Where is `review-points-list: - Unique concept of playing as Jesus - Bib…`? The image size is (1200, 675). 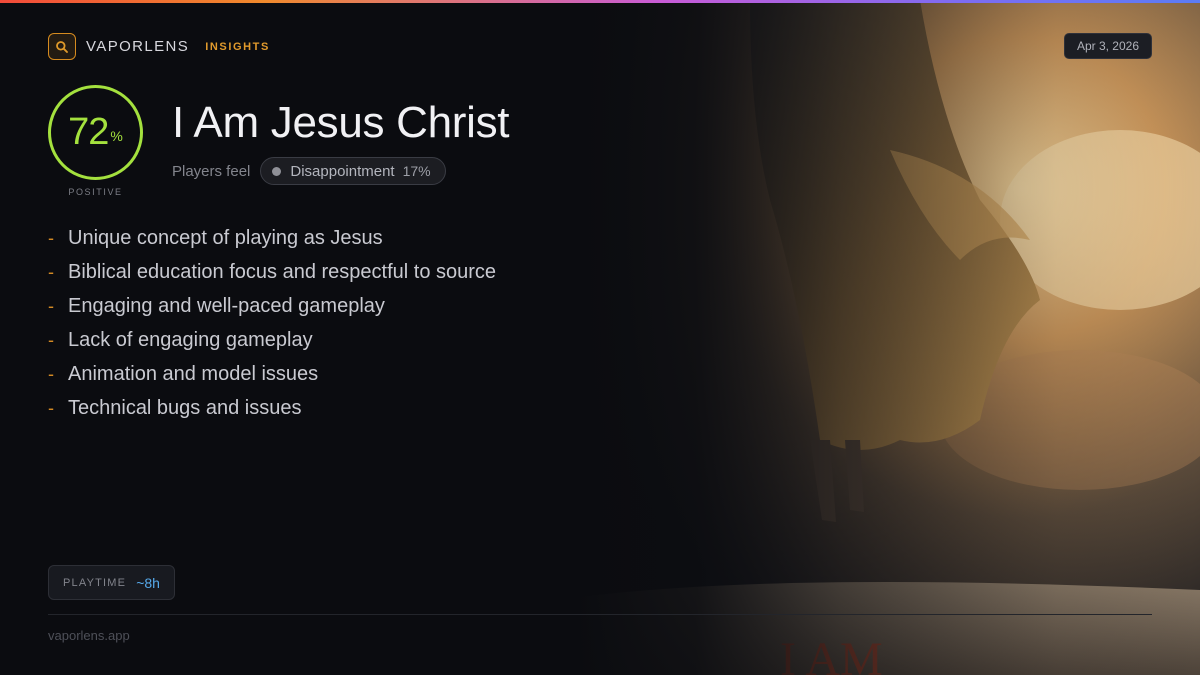
review-points-list: - Unique concept of playing as Jesus - Bib… is located at coordinates (272, 323).